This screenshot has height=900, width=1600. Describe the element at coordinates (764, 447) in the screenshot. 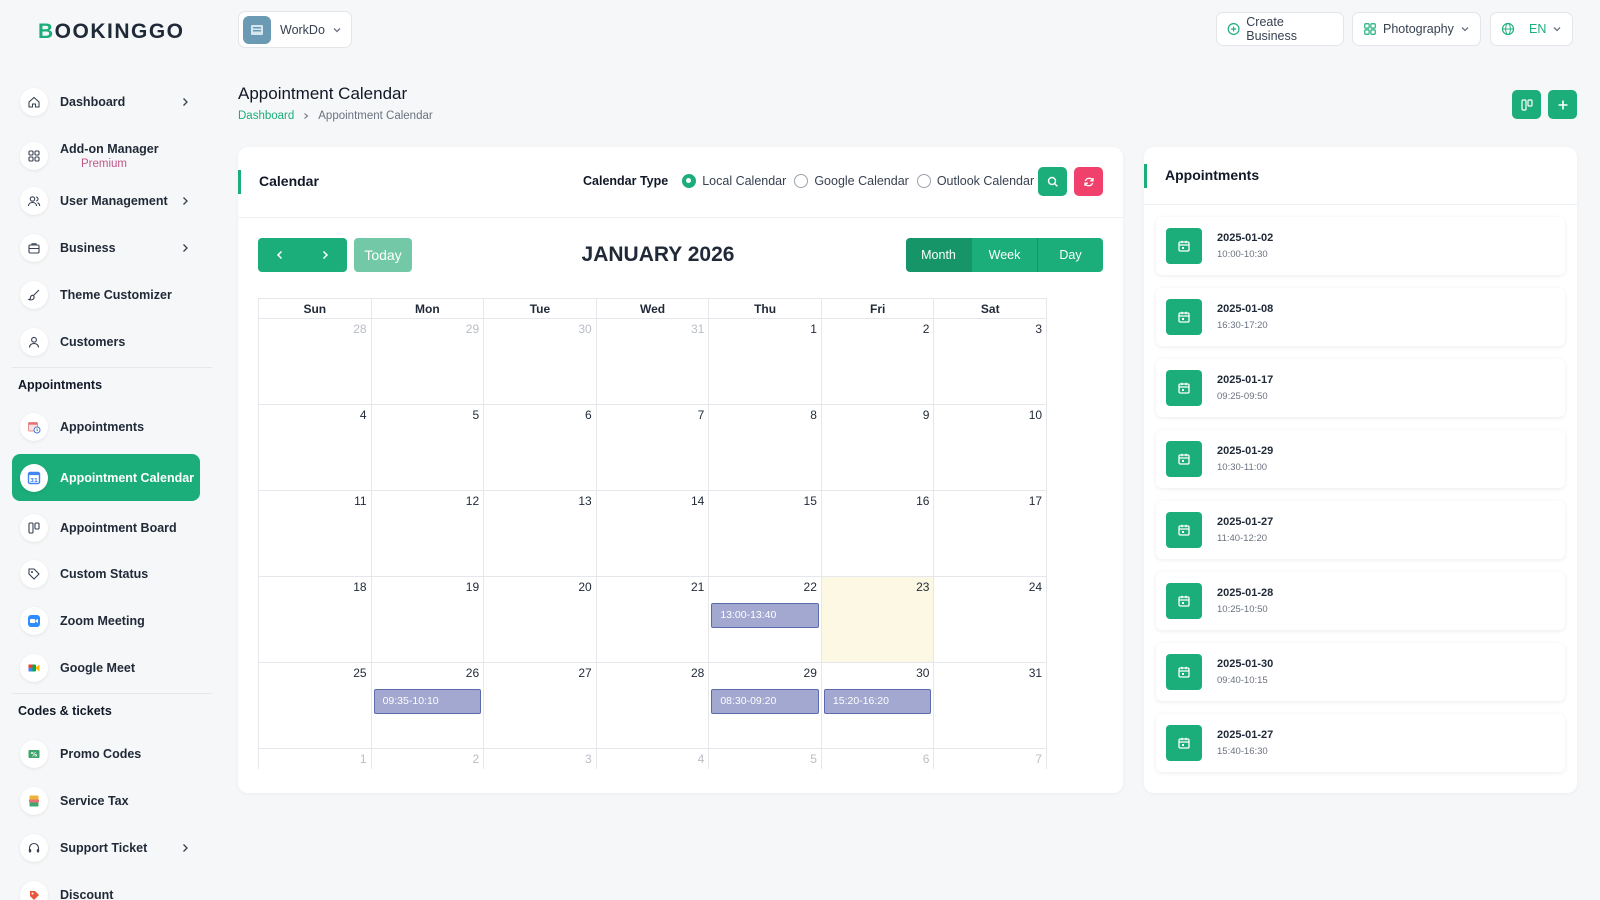

I see `calendar-day: 8` at that location.